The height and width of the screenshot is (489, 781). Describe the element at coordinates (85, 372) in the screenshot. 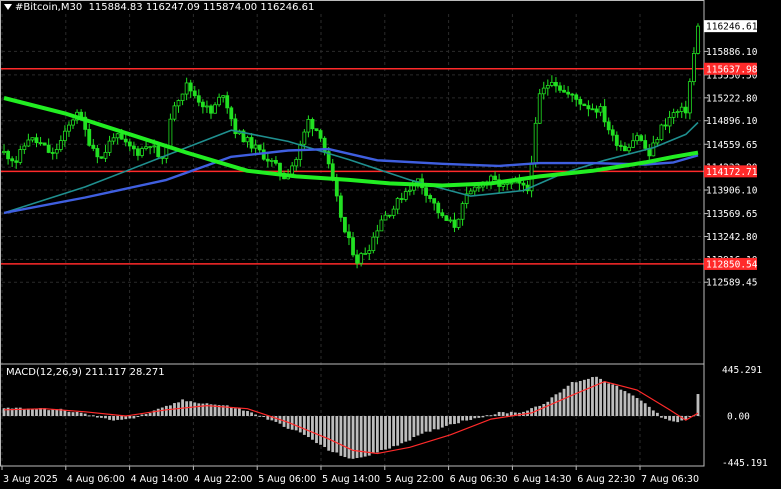

I see `macd-label: MACD(12,26,9) 211.117 28.271` at that location.